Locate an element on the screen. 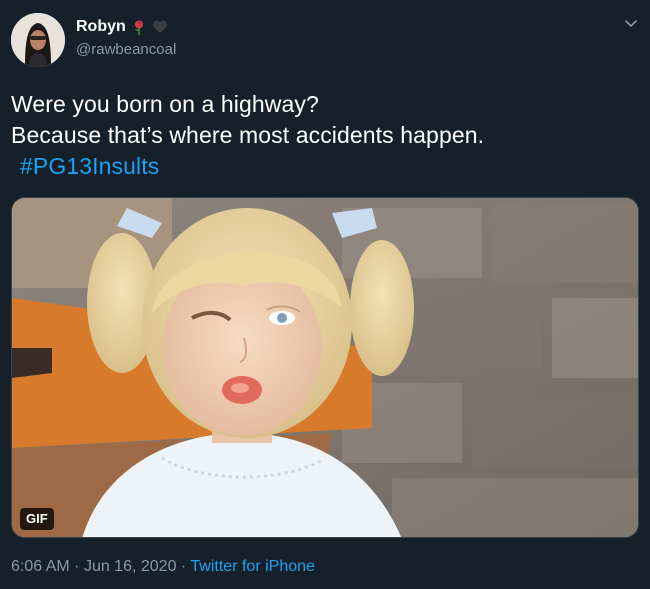 The height and width of the screenshot is (589, 650). avatar is located at coordinates (38, 40).